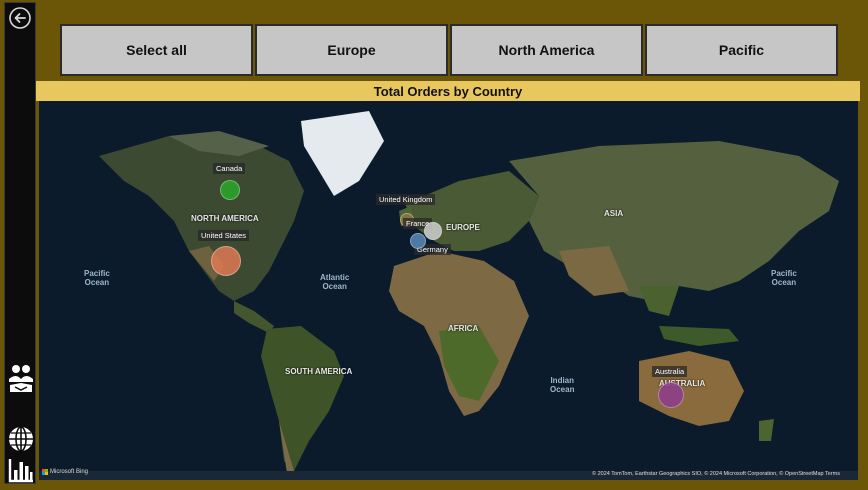  What do you see at coordinates (229, 168) in the screenshot?
I see `country-label-canada: Canada` at bounding box center [229, 168].